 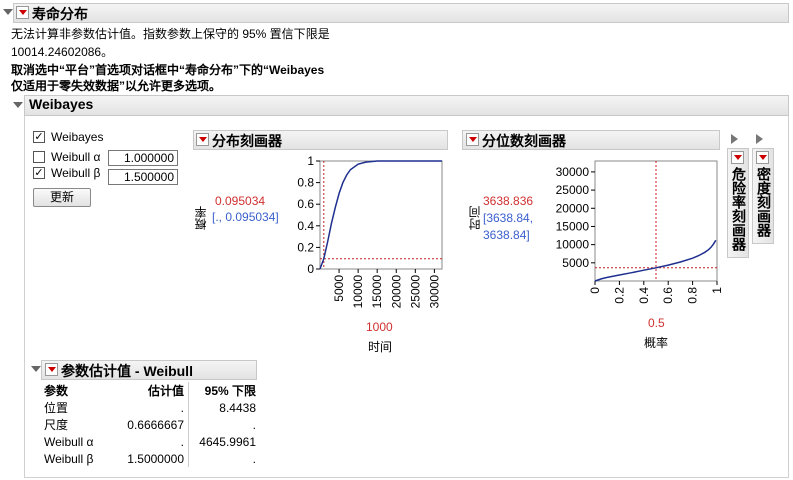 What do you see at coordinates (573, 172) in the screenshot?
I see `y-tick-label: 30000` at bounding box center [573, 172].